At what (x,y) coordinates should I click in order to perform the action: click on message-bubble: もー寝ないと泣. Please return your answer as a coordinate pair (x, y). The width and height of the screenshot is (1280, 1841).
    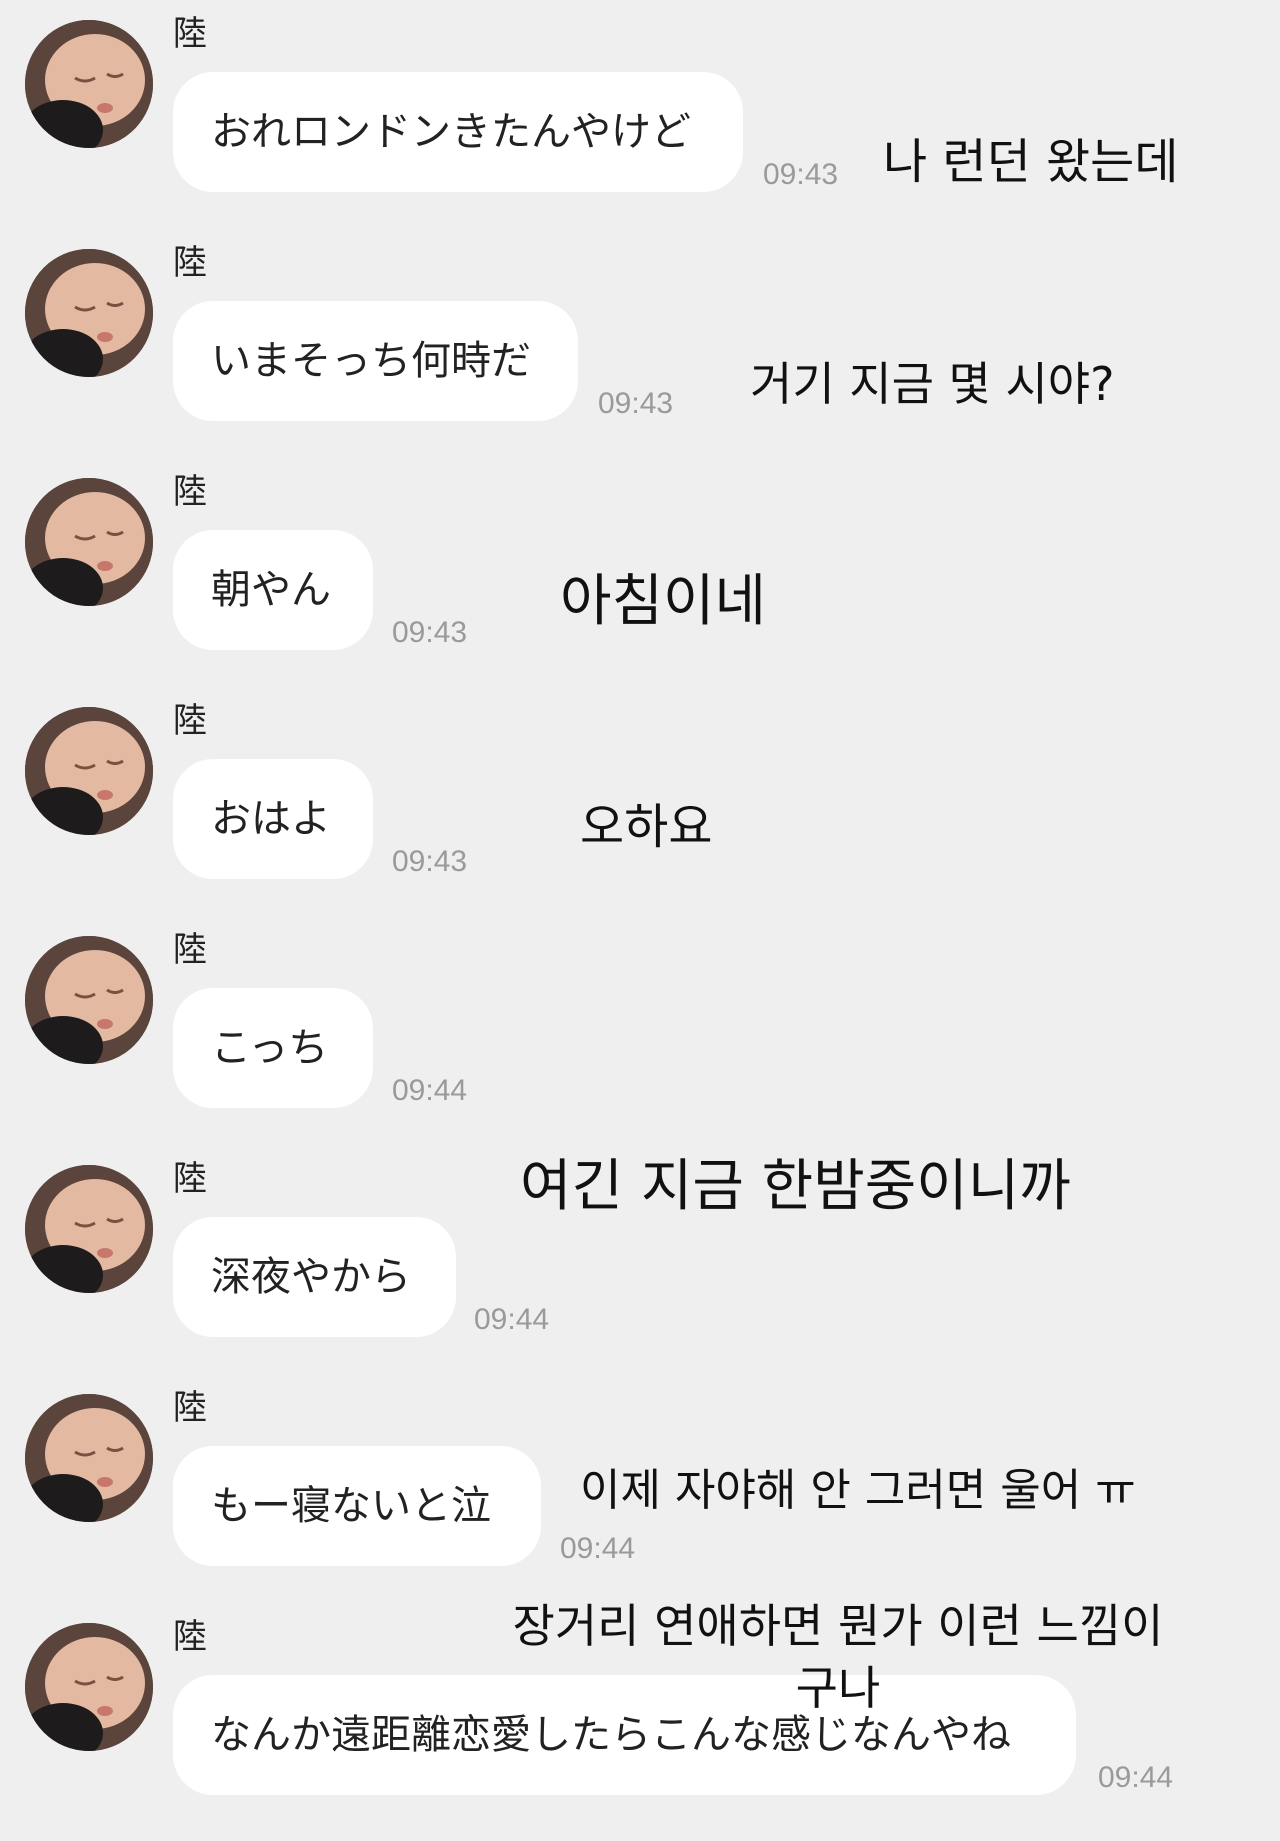
    Looking at the image, I should click on (357, 1506).